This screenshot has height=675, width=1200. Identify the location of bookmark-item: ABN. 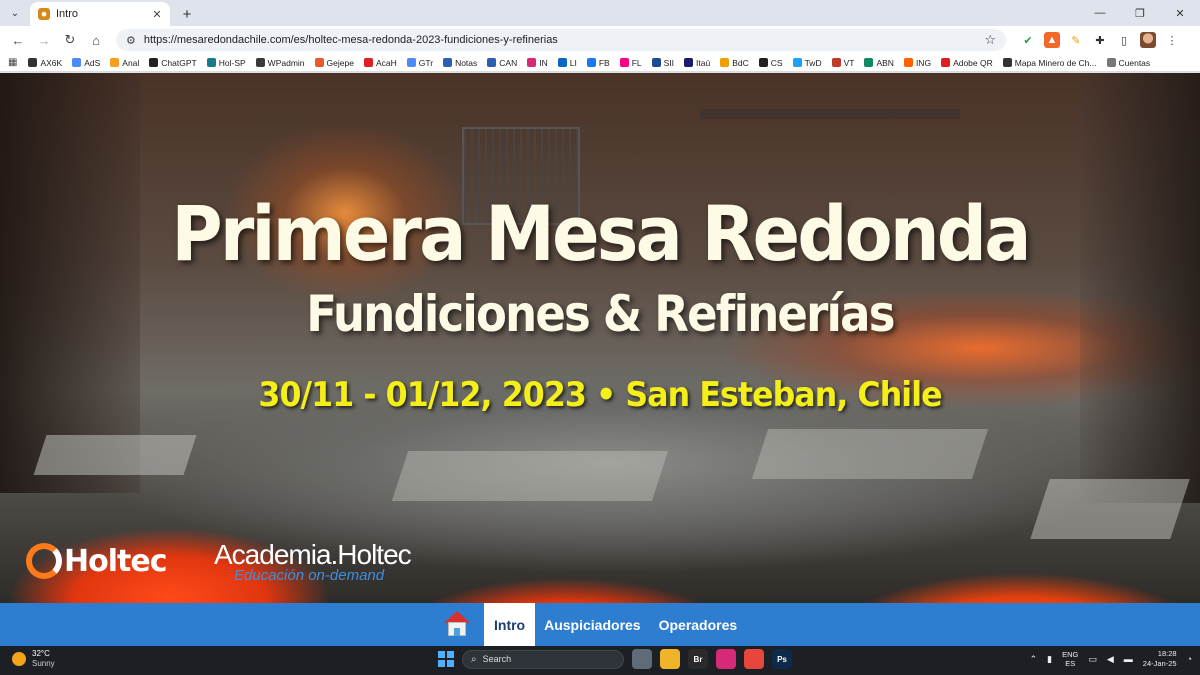
(878, 63).